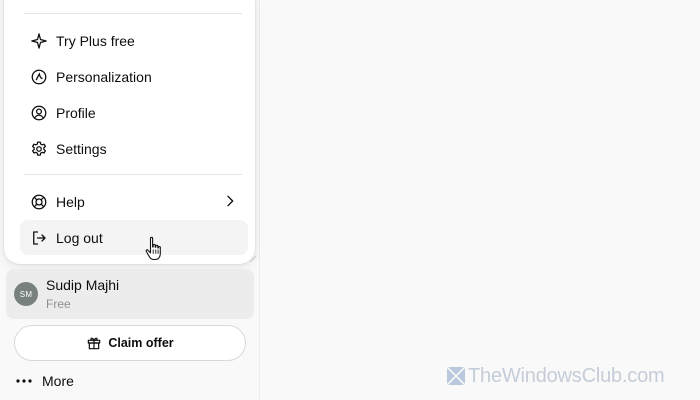  I want to click on lifebuoy-icon, so click(39, 202).